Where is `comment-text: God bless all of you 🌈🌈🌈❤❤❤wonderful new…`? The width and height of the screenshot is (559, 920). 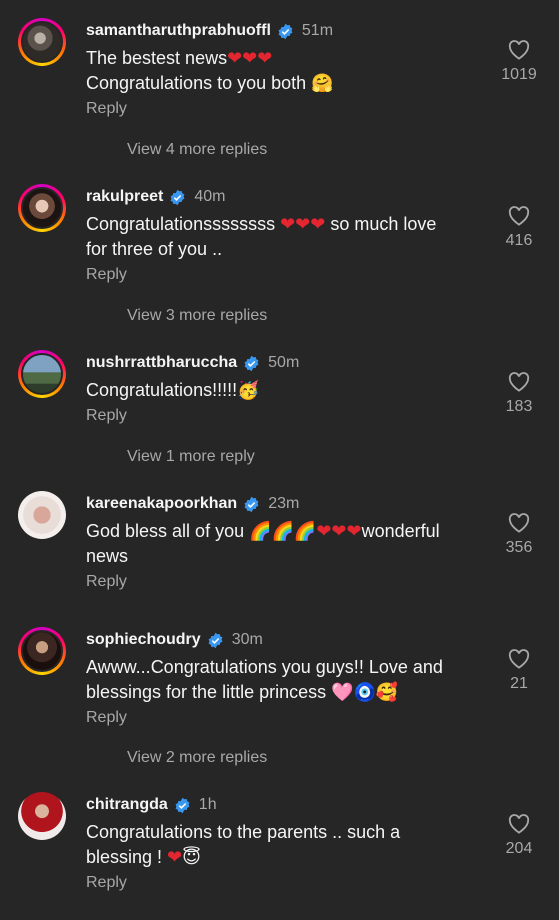
comment-text: God bless all of you 🌈🌈🌈❤❤❤wonderful new… is located at coordinates (286, 544).